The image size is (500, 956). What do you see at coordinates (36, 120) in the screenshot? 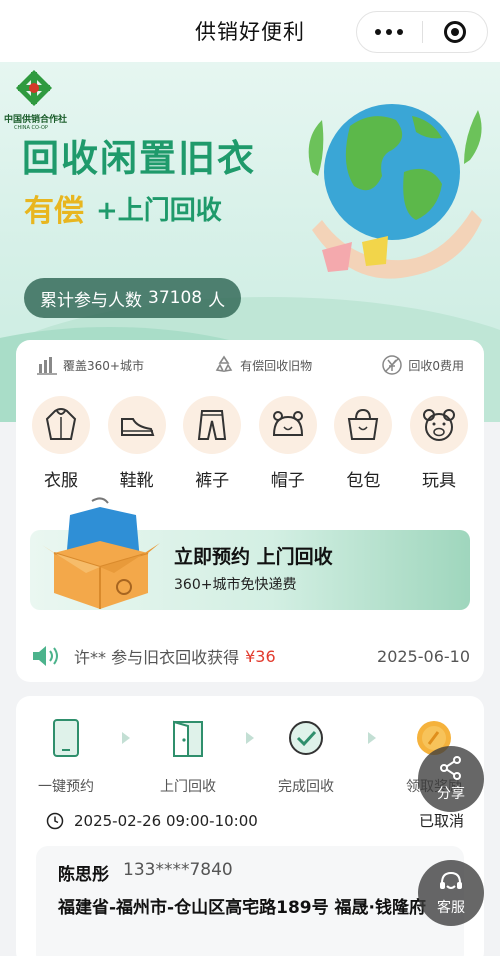
I see `logo-text-cn: 中国供销合作社` at bounding box center [36, 120].